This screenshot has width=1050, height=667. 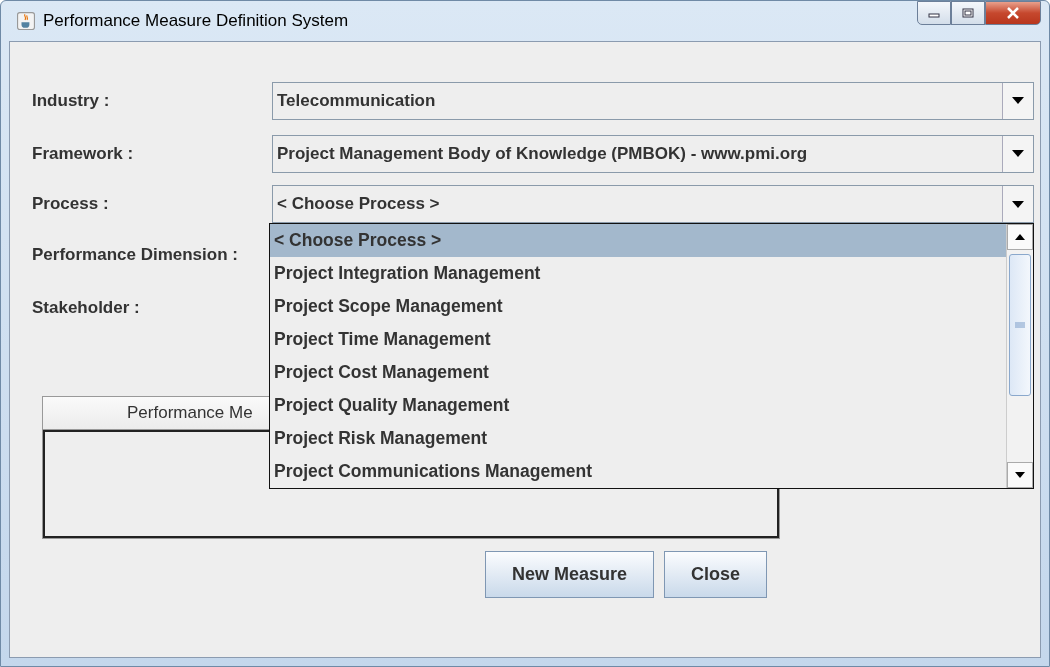 What do you see at coordinates (653, 153) in the screenshot?
I see `combo-box: Project Management Body of Knowledge (PMBOK) - www.pmi.org` at bounding box center [653, 153].